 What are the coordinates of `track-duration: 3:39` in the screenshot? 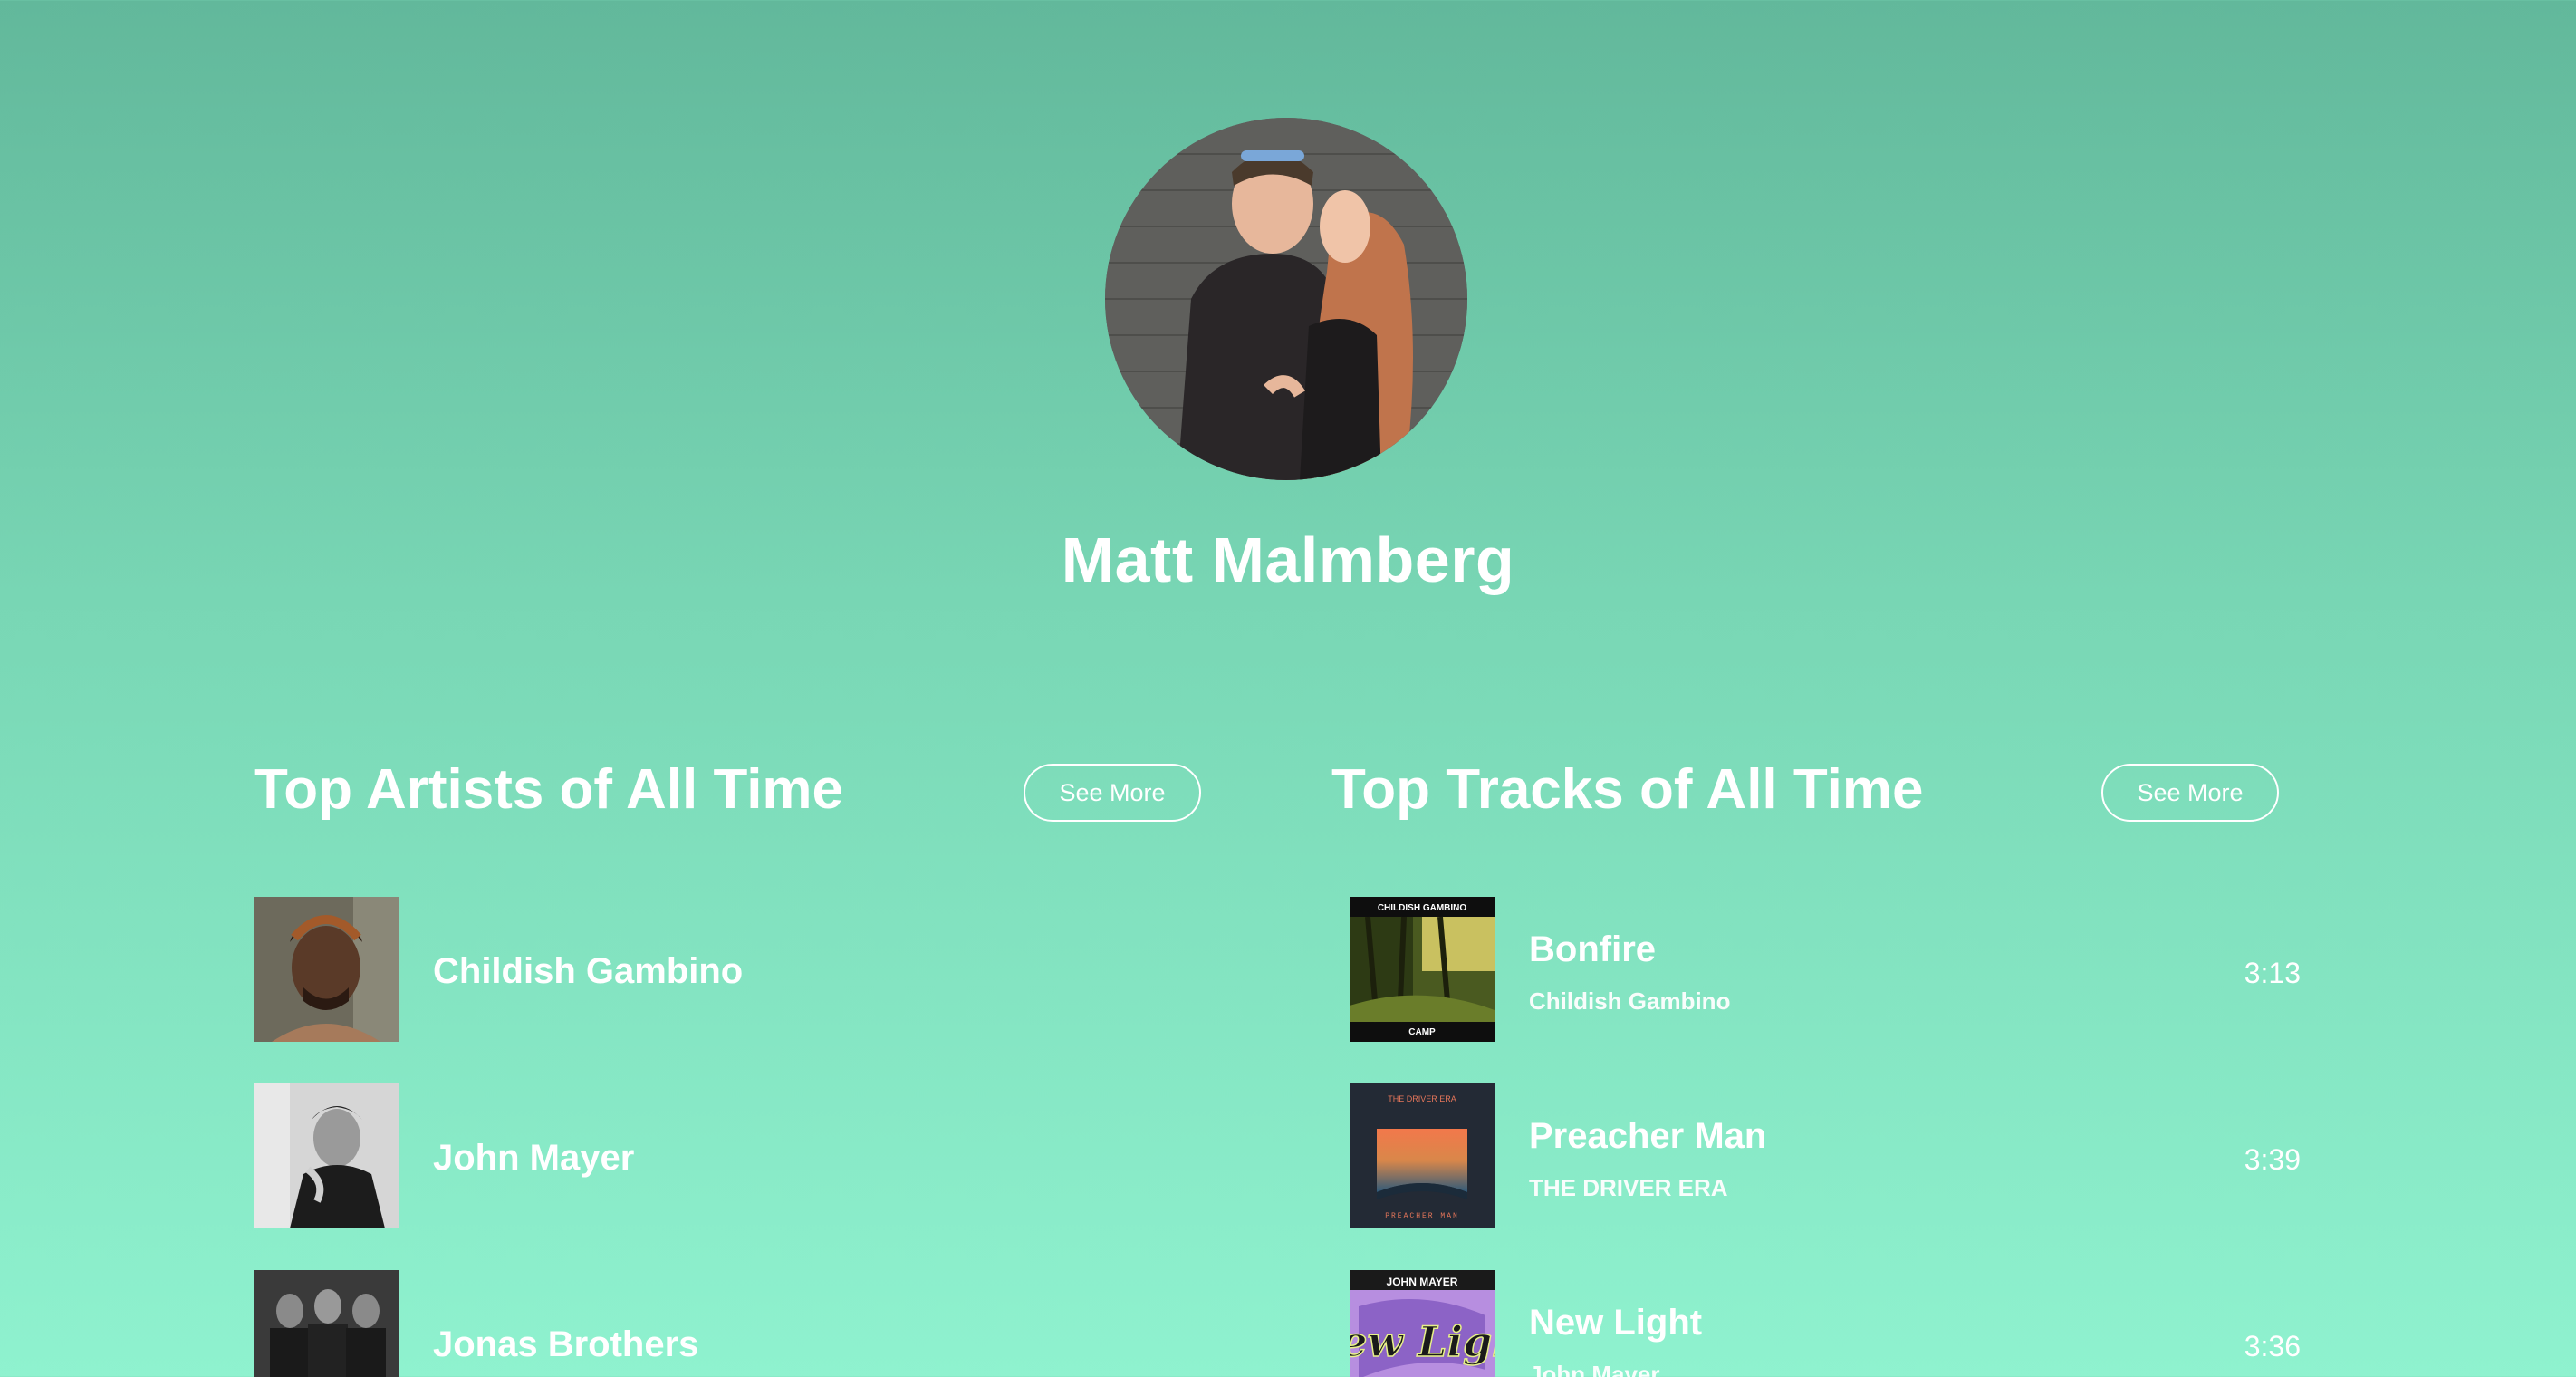 It's located at (2272, 1159).